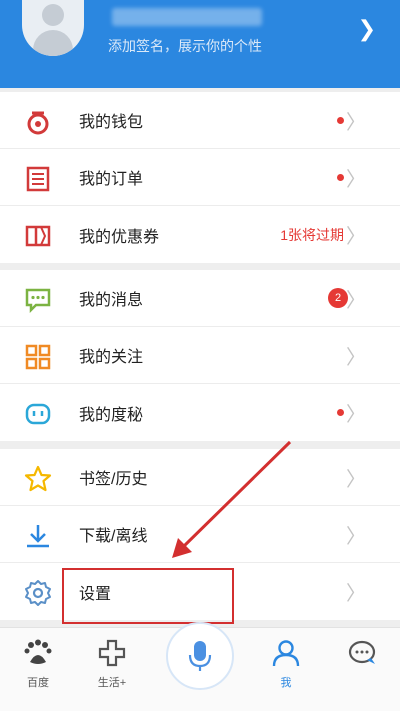 The image size is (400, 711). What do you see at coordinates (111, 415) in the screenshot?
I see `menu-item-label: 我的度秘` at bounding box center [111, 415].